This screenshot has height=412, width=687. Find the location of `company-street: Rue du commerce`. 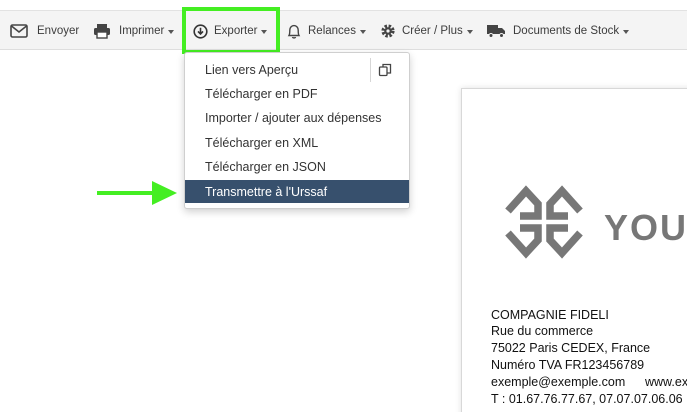

company-street: Rue du commerce is located at coordinates (542, 331).